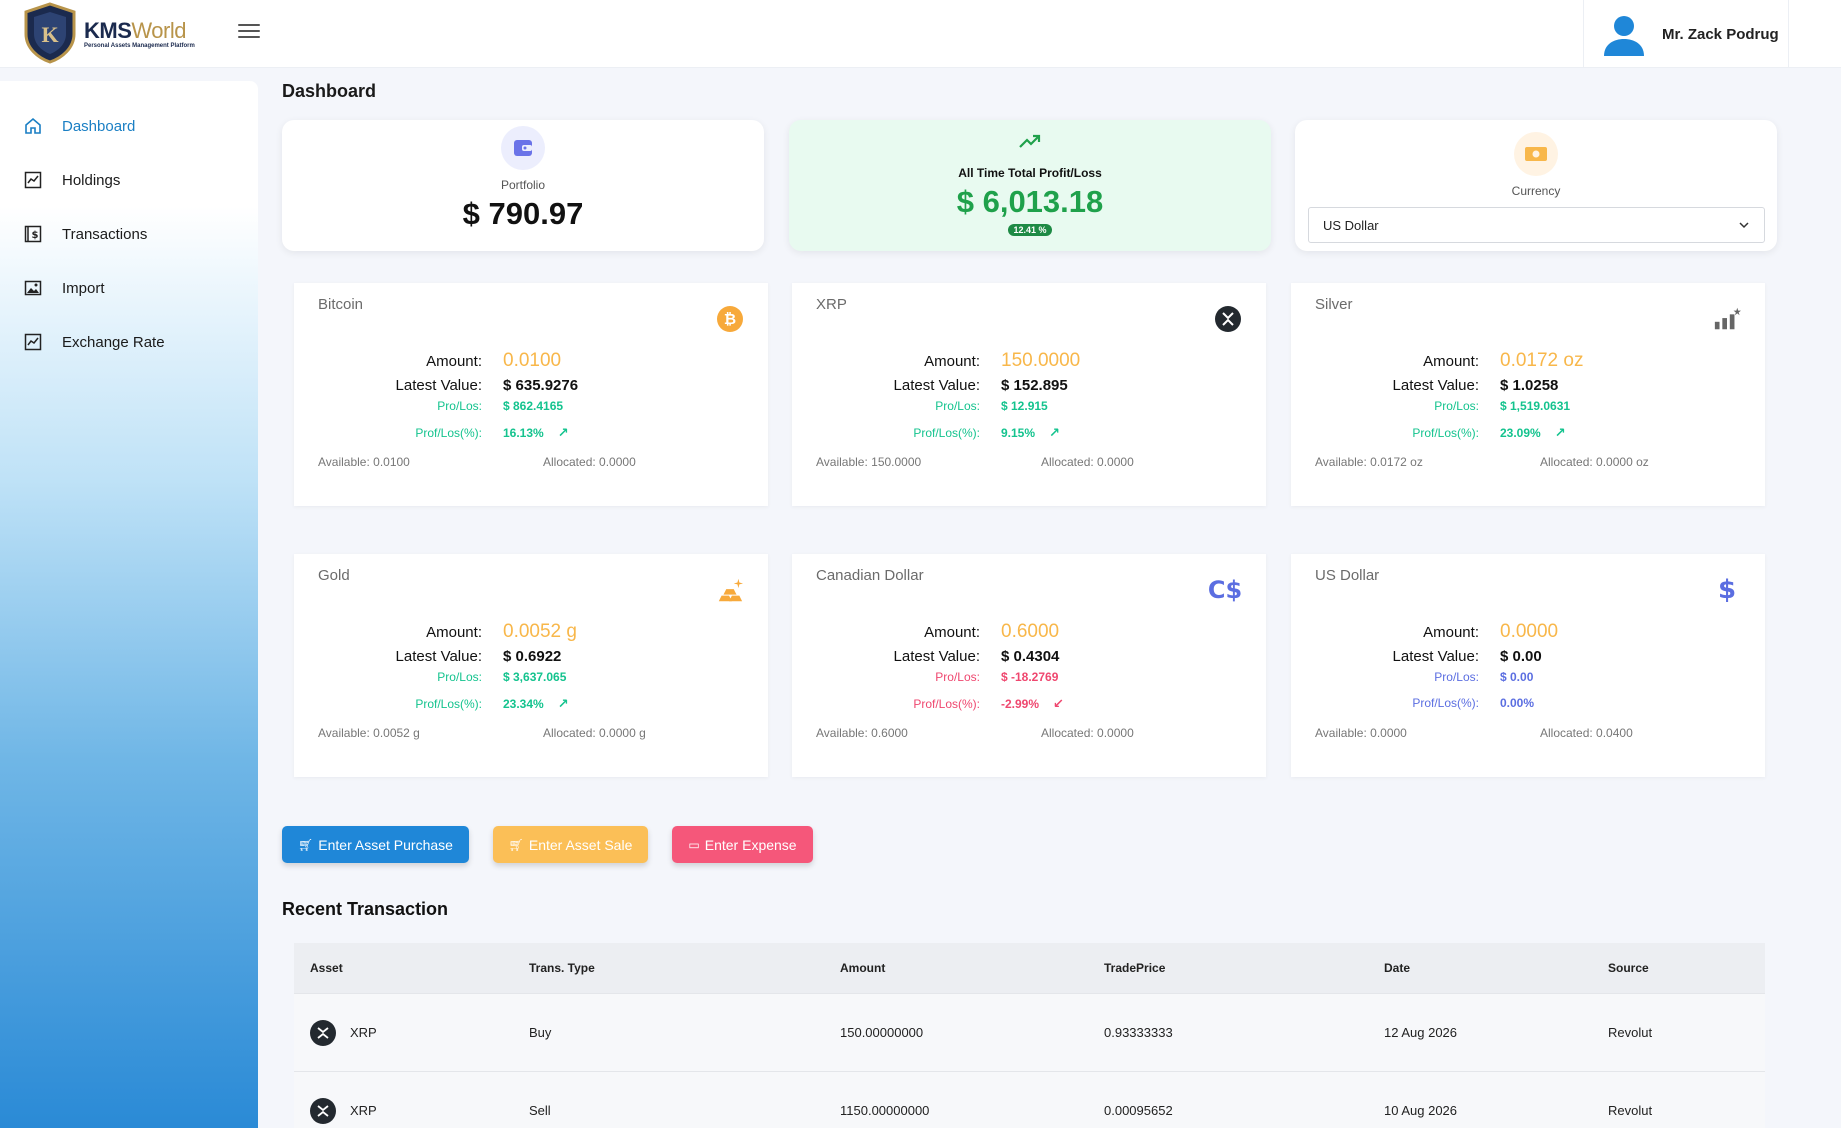  Describe the element at coordinates (1624, 36) in the screenshot. I see `user-avatar-icon` at that location.